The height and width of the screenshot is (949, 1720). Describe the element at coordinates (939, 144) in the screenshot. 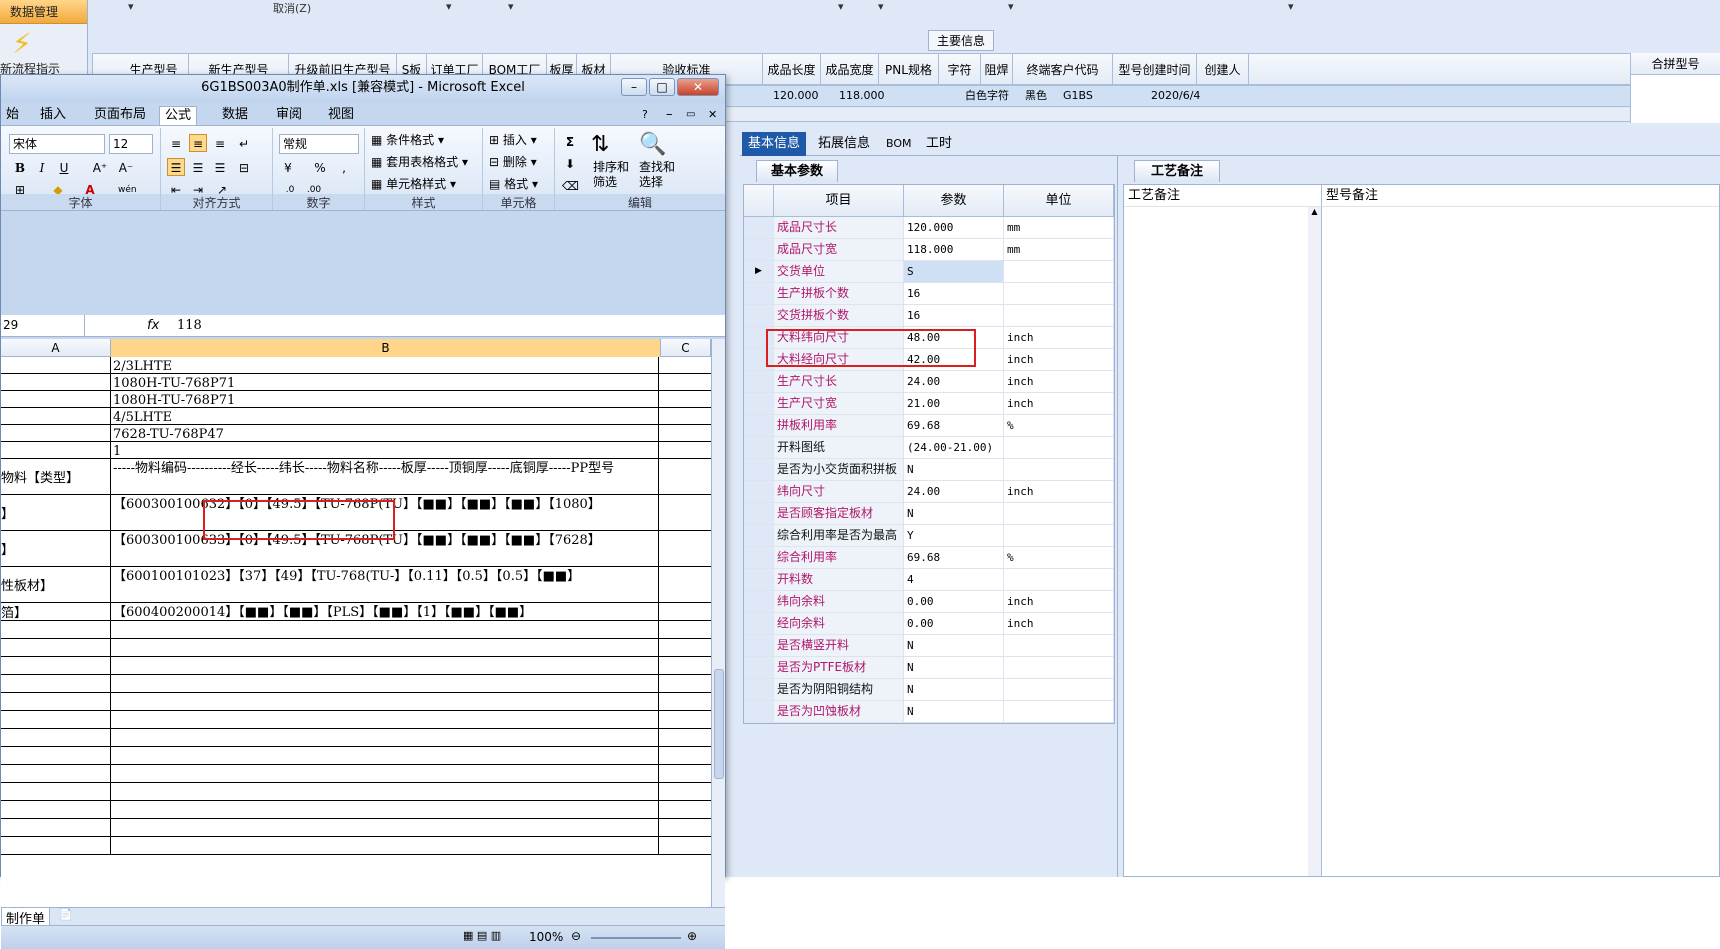

I see `tab-work-hours: 工时` at that location.